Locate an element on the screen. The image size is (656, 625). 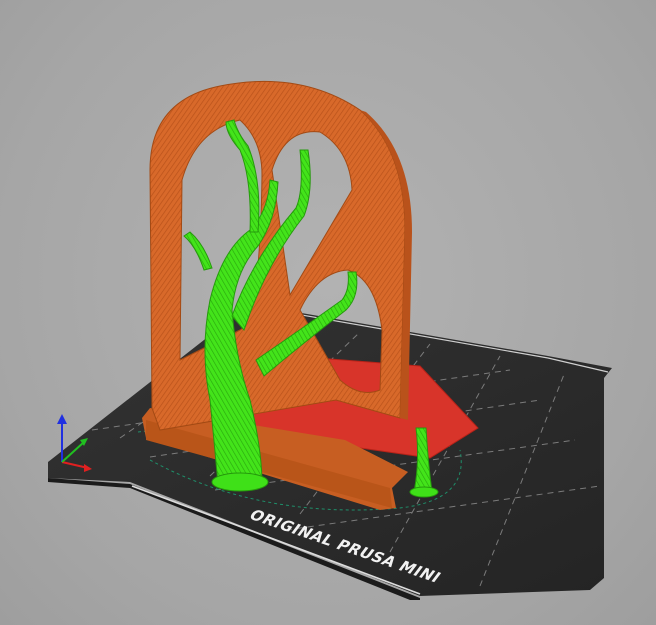
support-foot-left is located at coordinates (240, 482).